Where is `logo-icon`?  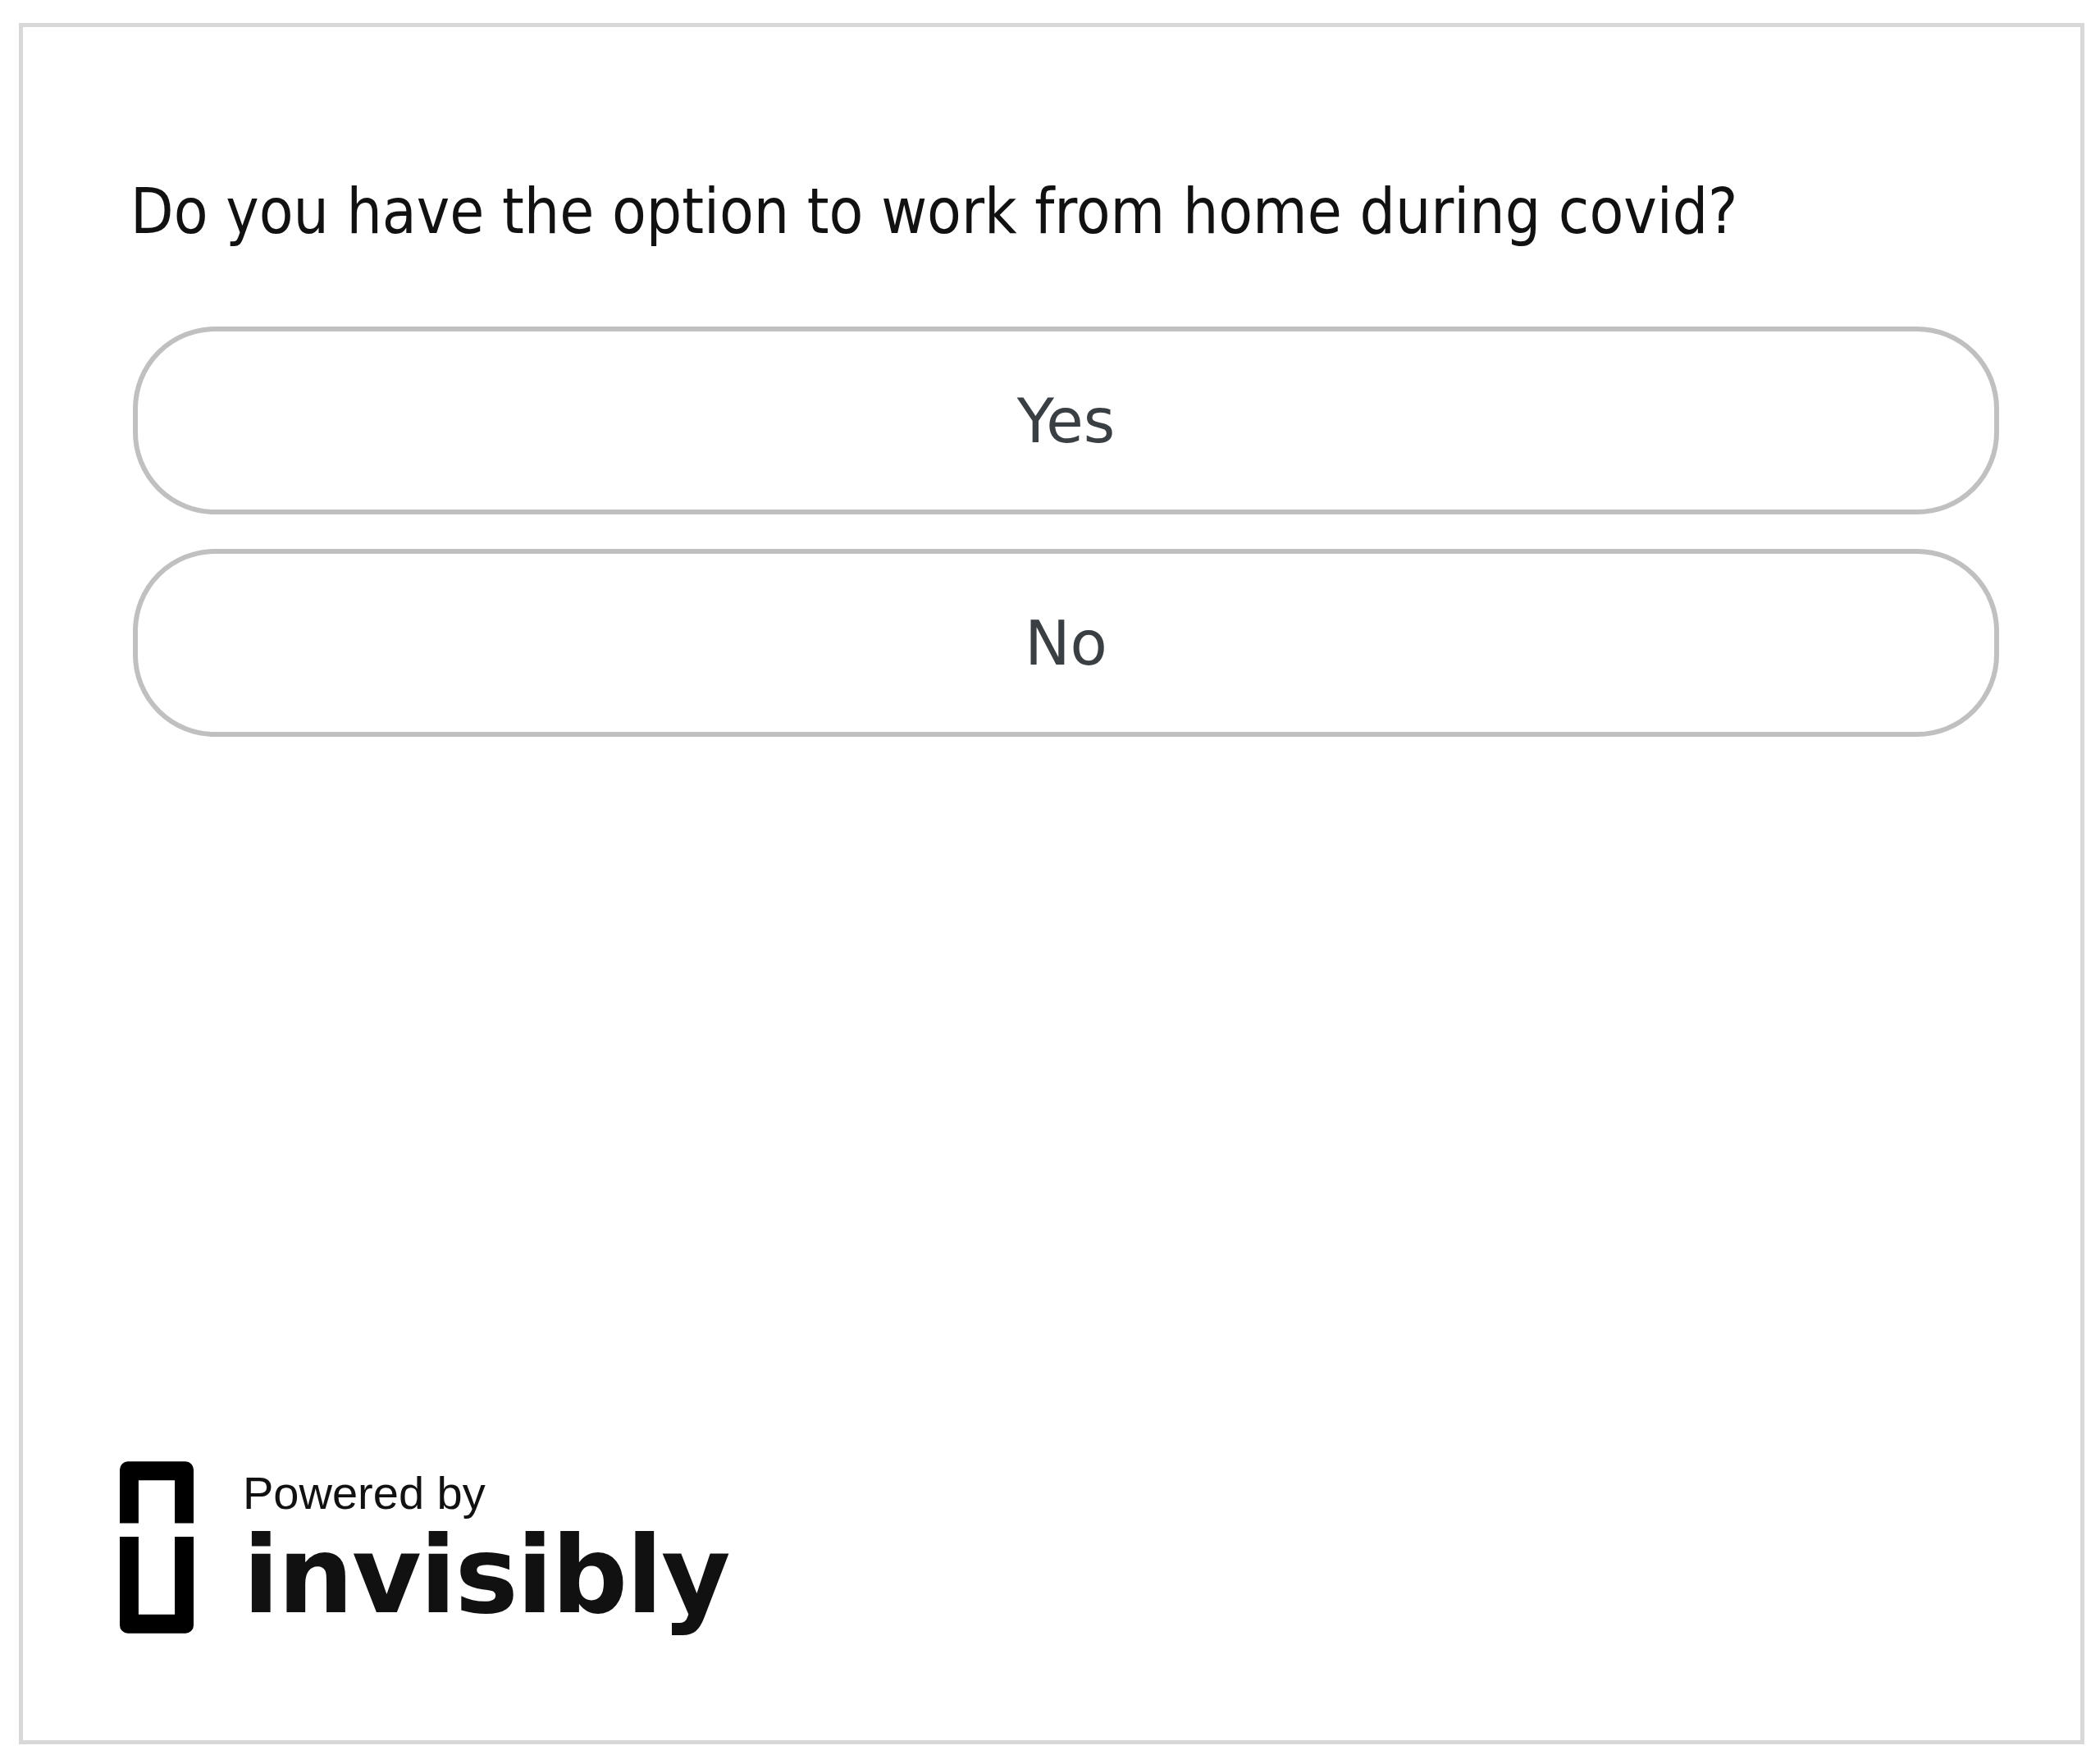 logo-icon is located at coordinates (157, 1548).